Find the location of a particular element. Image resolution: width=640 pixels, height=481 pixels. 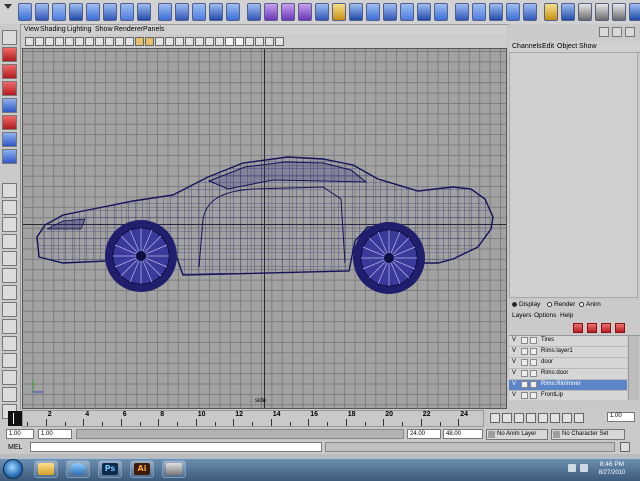

menu-lighting: Lighting is located at coordinates (79, 29).